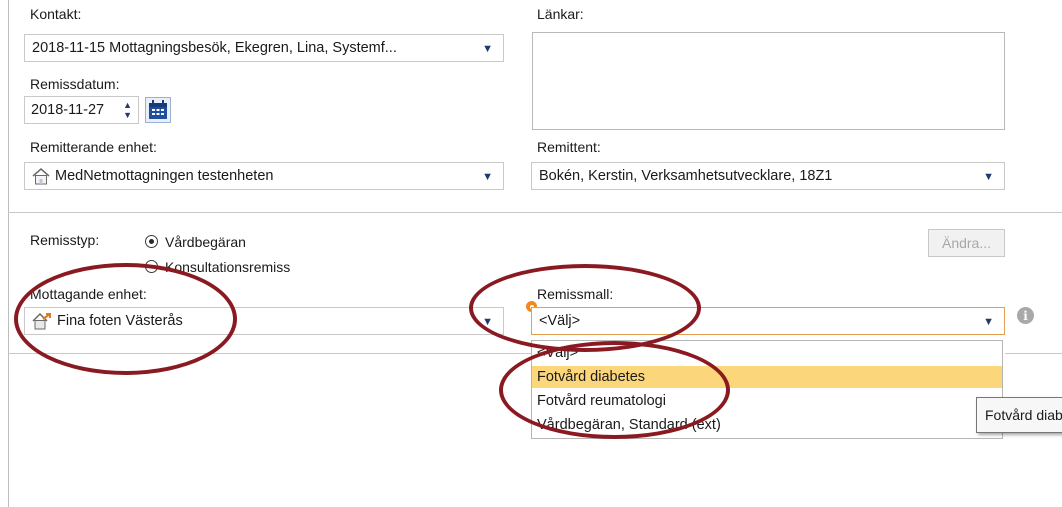 Image resolution: width=1062 pixels, height=507 pixels. I want to click on remissdatum-value: 2018-11-27, so click(68, 110).